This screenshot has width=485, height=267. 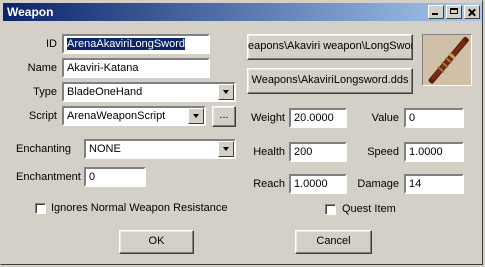 I want to click on enchanting-select: NONE, so click(x=160, y=149).